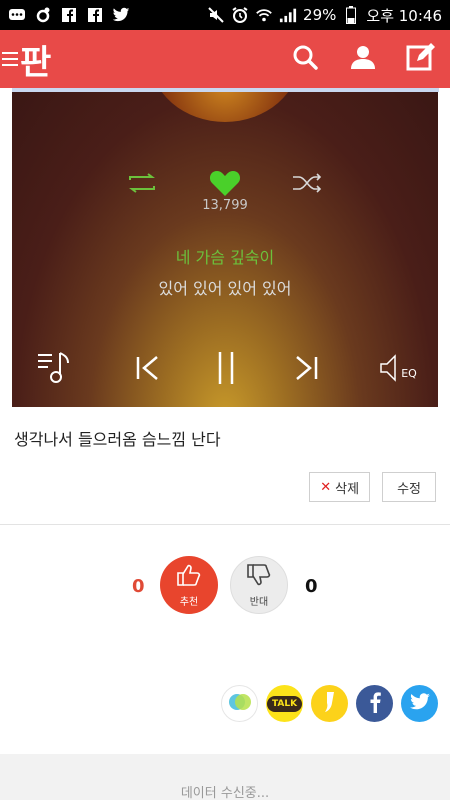 This screenshot has width=450, height=801. I want to click on edit-button: 수정, so click(409, 487).